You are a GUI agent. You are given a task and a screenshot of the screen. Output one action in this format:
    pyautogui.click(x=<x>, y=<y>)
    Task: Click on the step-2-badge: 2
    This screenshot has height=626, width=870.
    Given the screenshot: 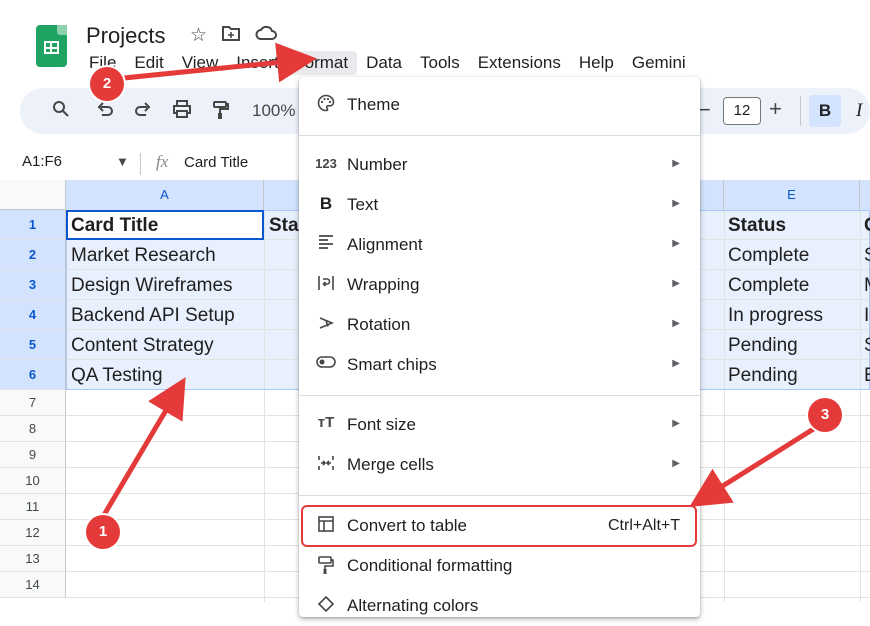 What is the action you would take?
    pyautogui.click(x=107, y=84)
    